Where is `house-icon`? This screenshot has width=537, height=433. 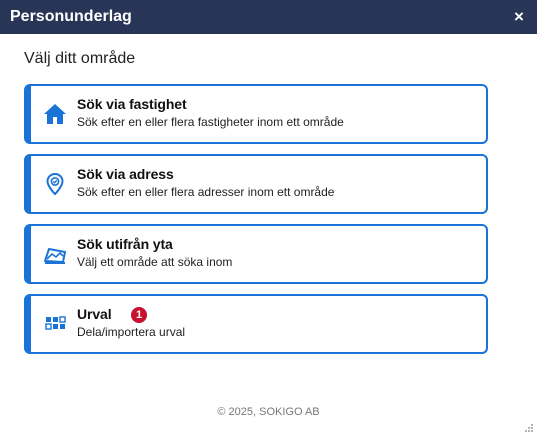 house-icon is located at coordinates (55, 114).